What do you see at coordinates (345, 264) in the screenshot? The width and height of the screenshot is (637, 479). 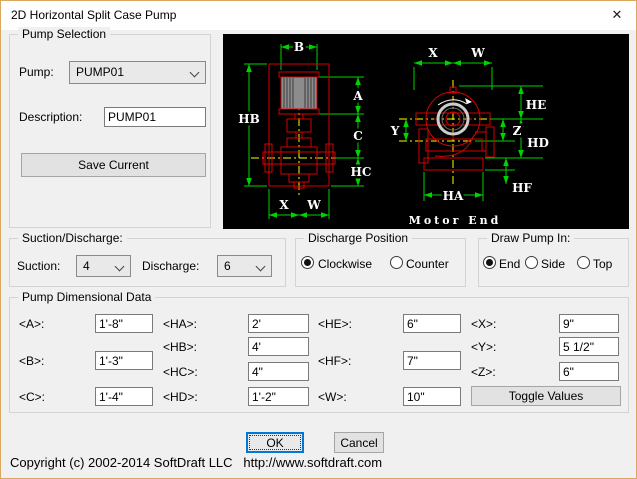 I see `radio-clockwise-label: Clockwise` at bounding box center [345, 264].